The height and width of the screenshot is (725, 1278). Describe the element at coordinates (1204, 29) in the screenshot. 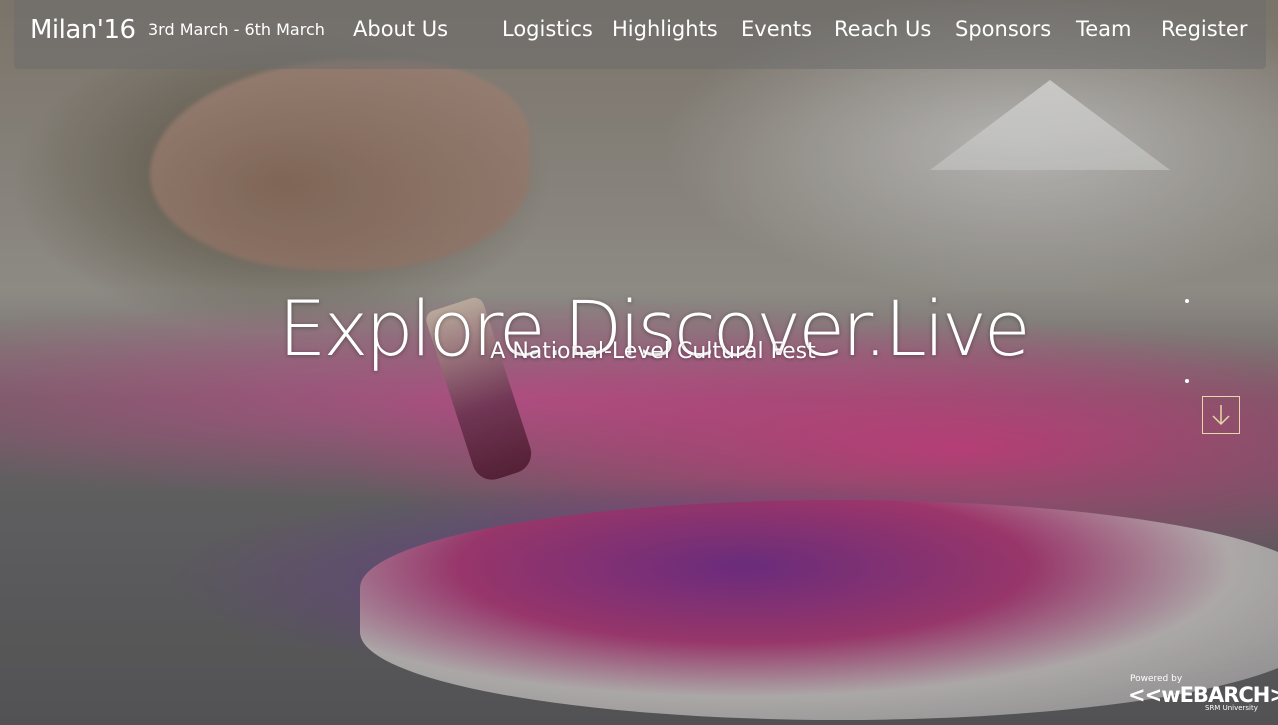

I see `nav-register: Register` at that location.